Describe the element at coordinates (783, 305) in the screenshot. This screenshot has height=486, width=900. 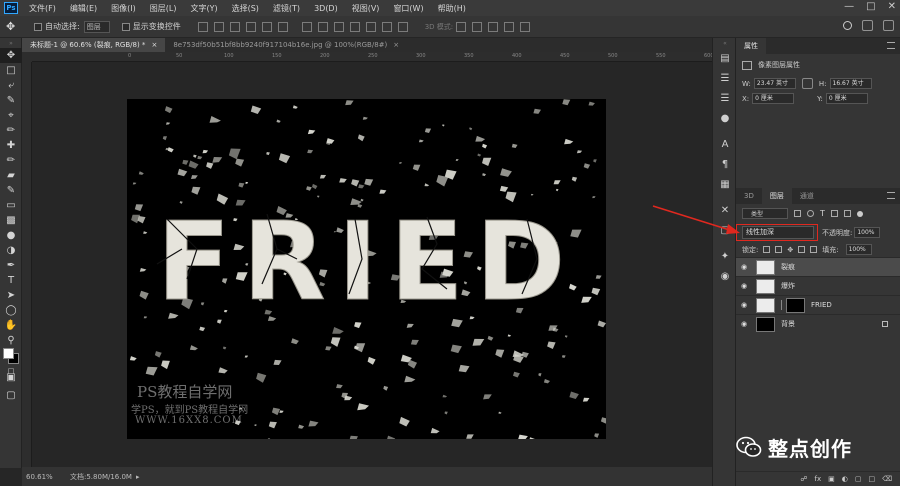
I see `mask-link-icon` at that location.